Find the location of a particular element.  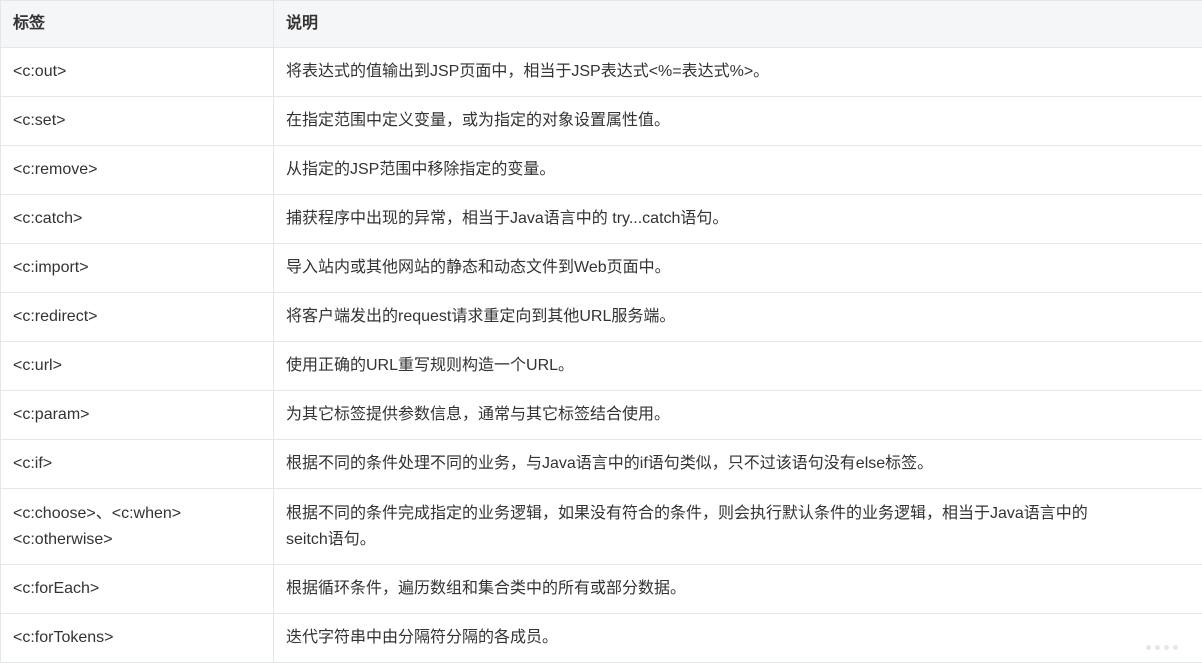

tag-cell: <c:url> is located at coordinates (137, 366).